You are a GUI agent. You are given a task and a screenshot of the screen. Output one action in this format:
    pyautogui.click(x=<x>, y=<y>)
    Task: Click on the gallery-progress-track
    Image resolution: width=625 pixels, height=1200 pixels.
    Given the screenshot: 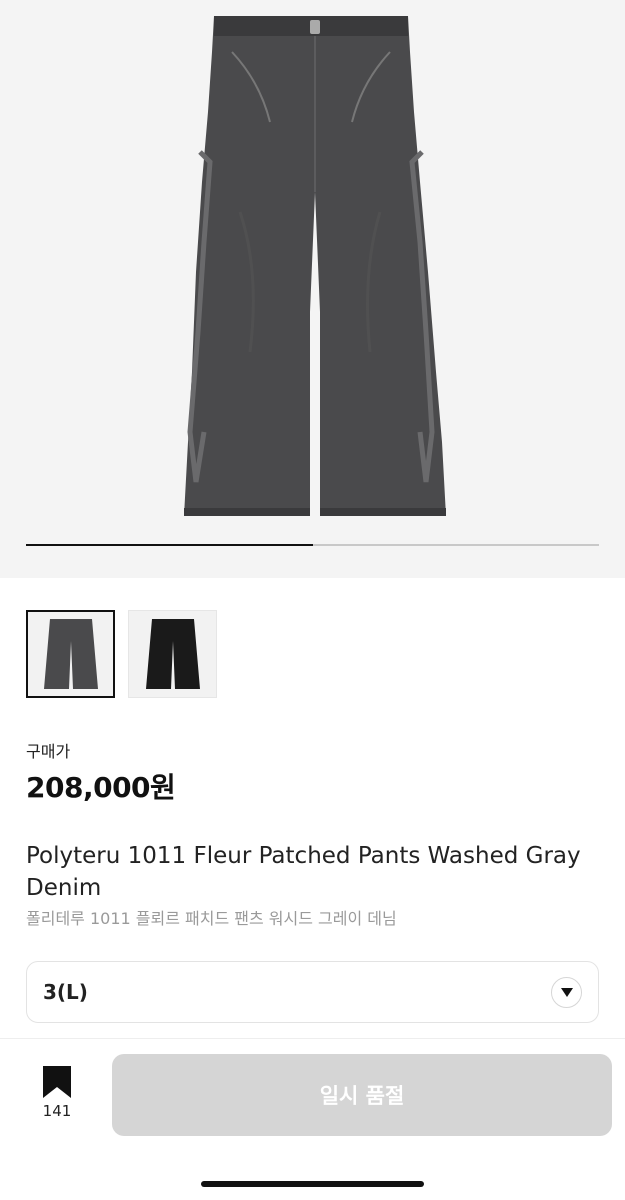 What is the action you would take?
    pyautogui.click(x=312, y=545)
    